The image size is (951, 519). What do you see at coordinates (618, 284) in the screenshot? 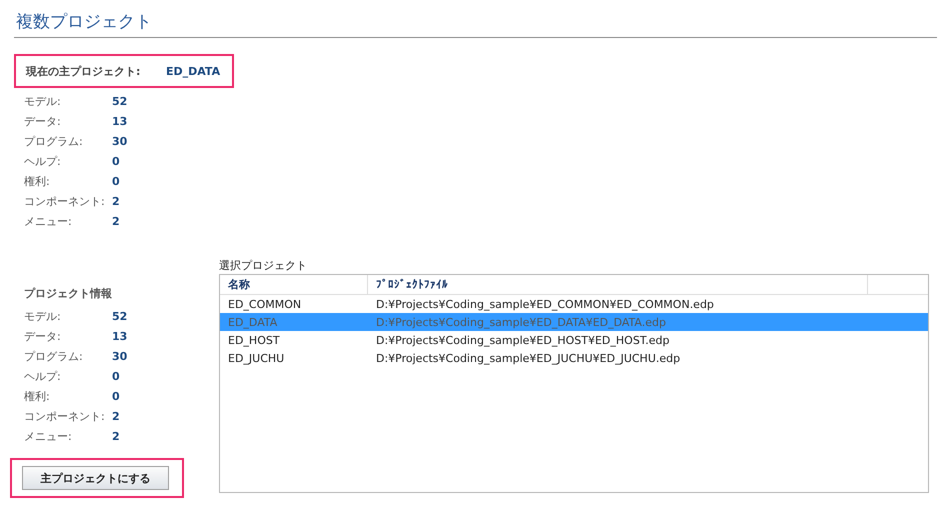
I see `column-header: ﾌﾟﾛｼﾞｪｸﾄﾌｧｲﾙ` at bounding box center [618, 284].